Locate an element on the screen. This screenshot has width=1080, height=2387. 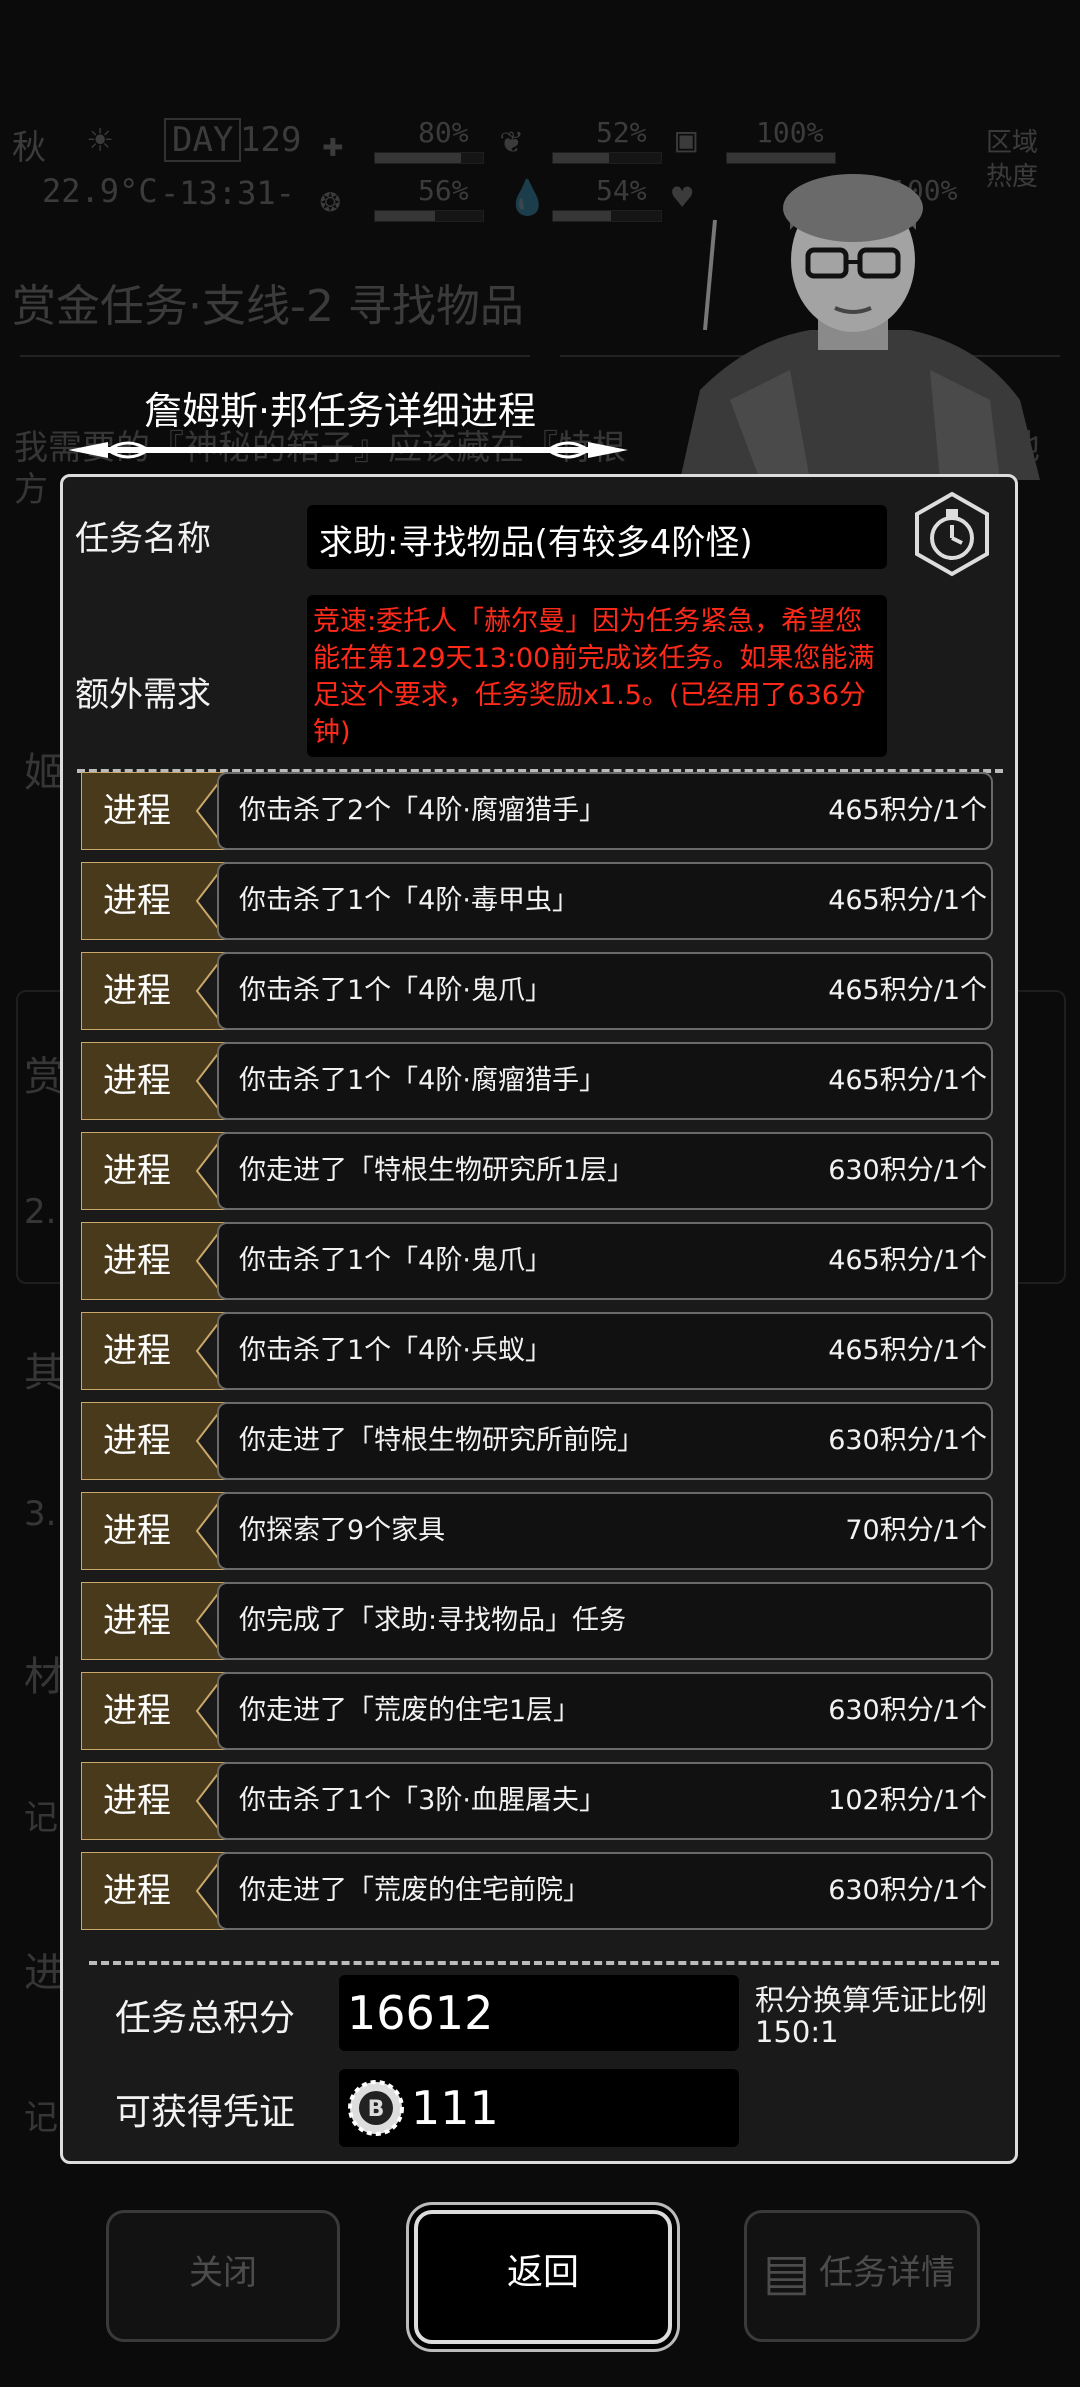
npc-portrait is located at coordinates (860, 327).